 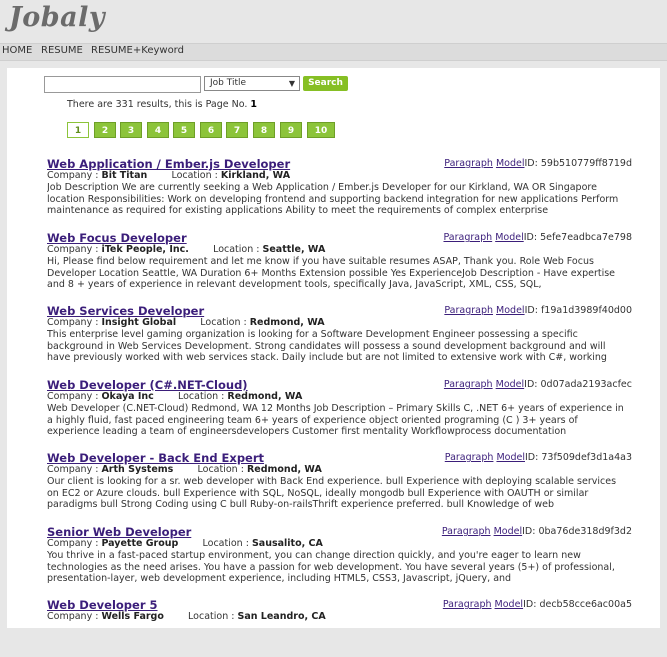 What do you see at coordinates (145, 249) in the screenshot?
I see `company-name: iTek People, Inc.` at bounding box center [145, 249].